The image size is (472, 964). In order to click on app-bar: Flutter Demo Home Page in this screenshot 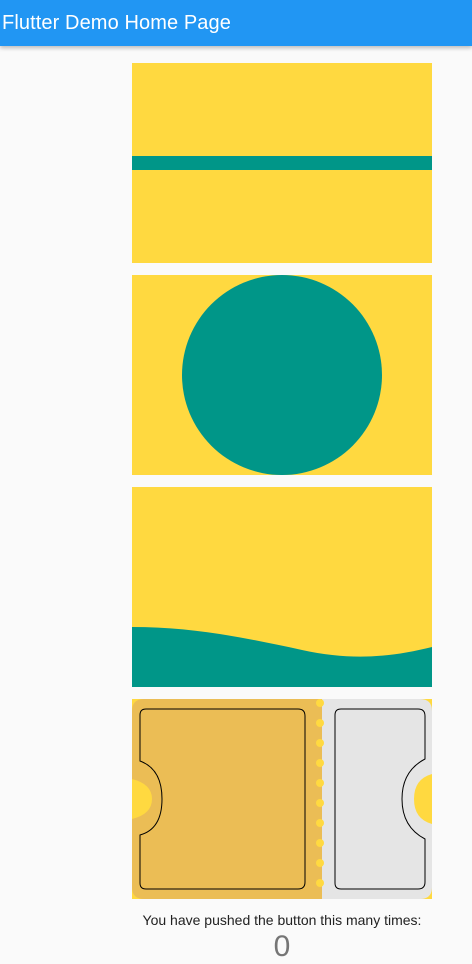, I will do `click(236, 23)`.